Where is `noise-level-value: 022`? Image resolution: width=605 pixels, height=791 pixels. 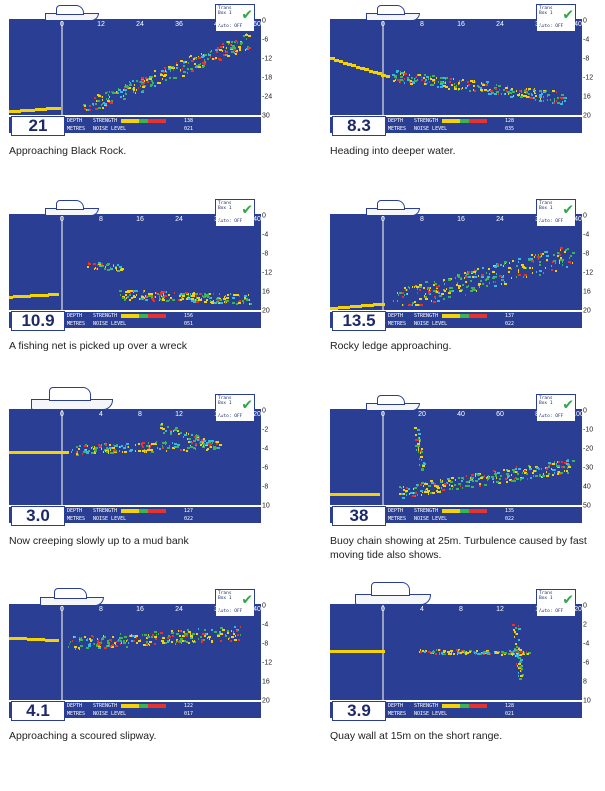
noise-level-value: 022 is located at coordinates (188, 519).